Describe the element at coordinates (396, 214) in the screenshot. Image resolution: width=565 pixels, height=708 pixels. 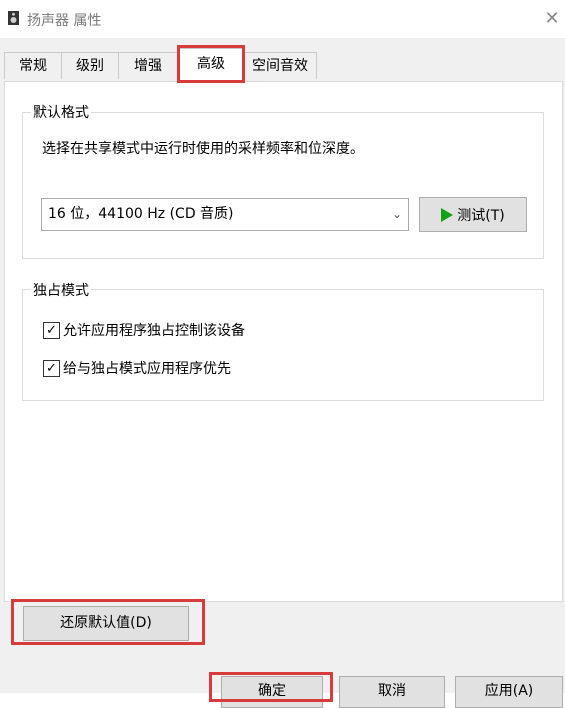
I see `chevron-down-icon: ⌄` at that location.